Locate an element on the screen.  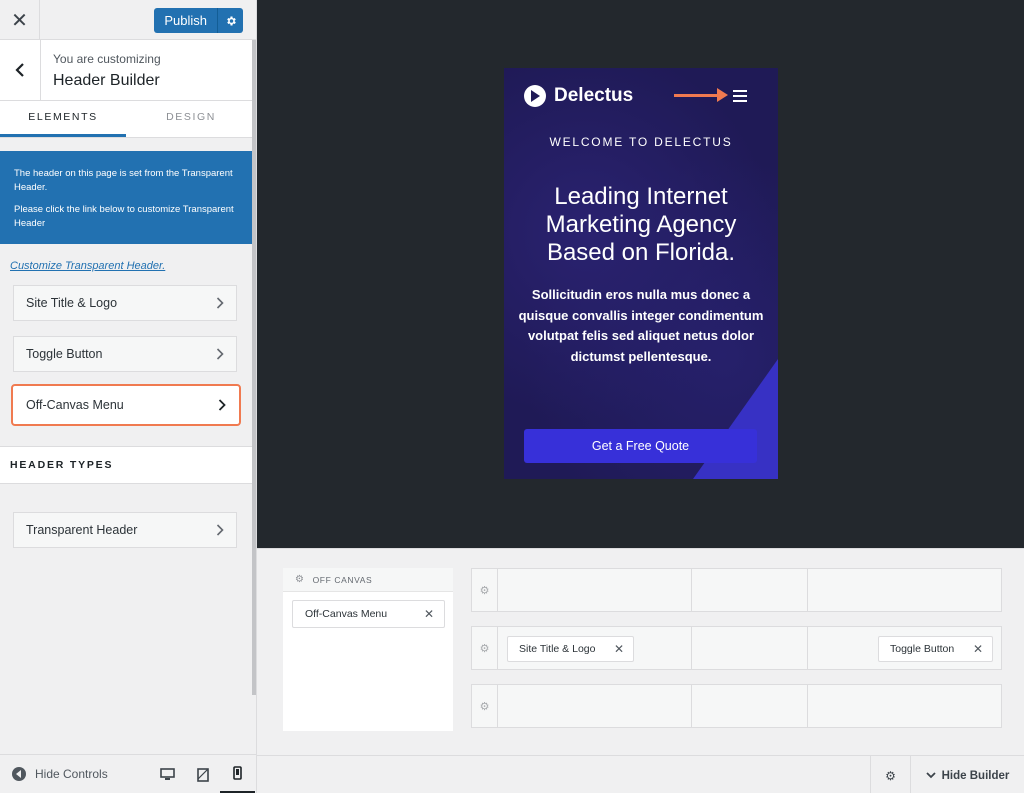
device-tablet-button is located at coordinates (202, 774).